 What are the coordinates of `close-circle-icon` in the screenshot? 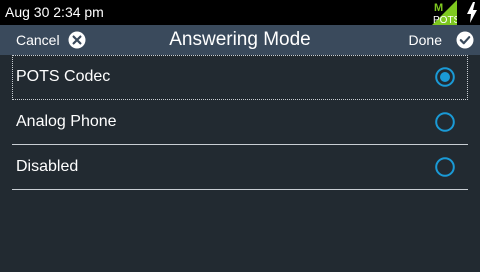 It's located at (77, 40).